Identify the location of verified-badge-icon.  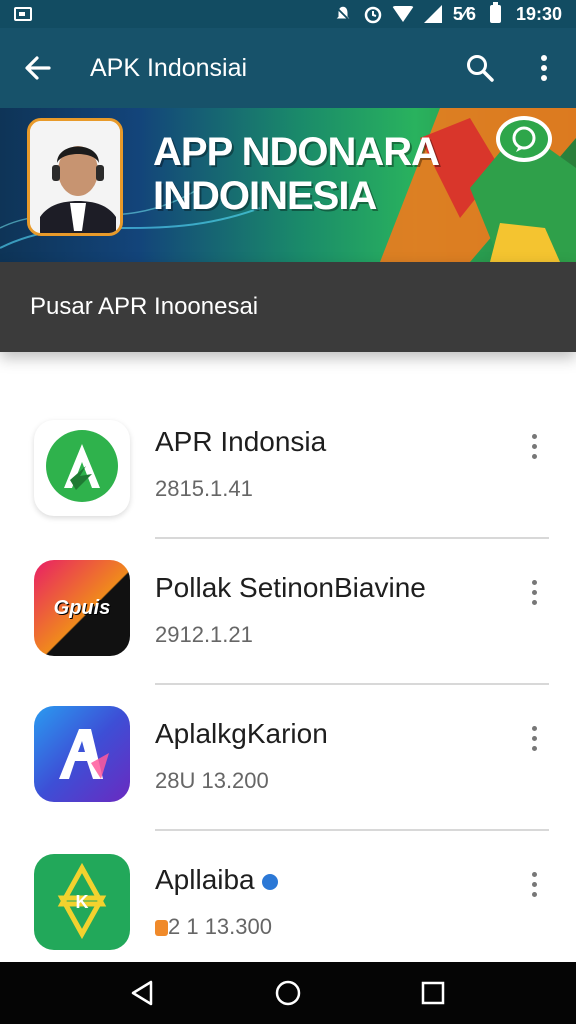
(270, 881).